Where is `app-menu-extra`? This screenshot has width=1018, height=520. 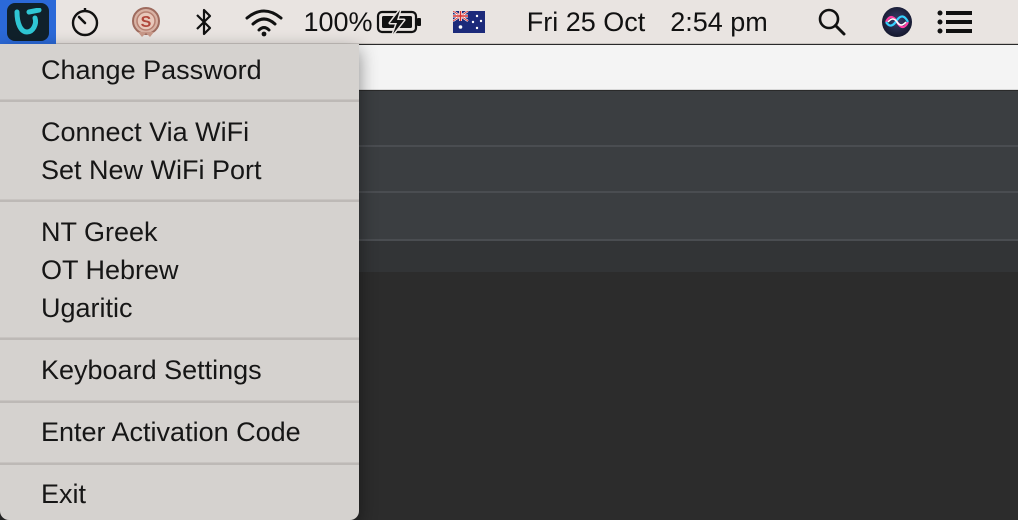
app-menu-extra is located at coordinates (28, 22).